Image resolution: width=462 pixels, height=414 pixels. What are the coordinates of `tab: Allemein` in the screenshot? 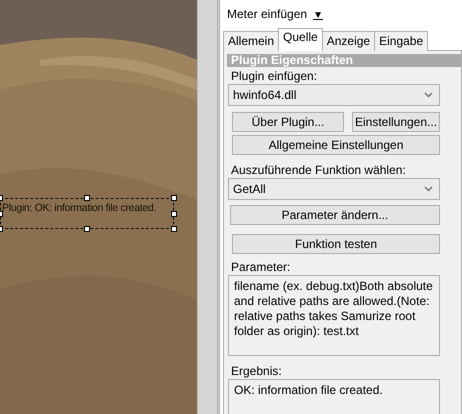 It's located at (251, 41).